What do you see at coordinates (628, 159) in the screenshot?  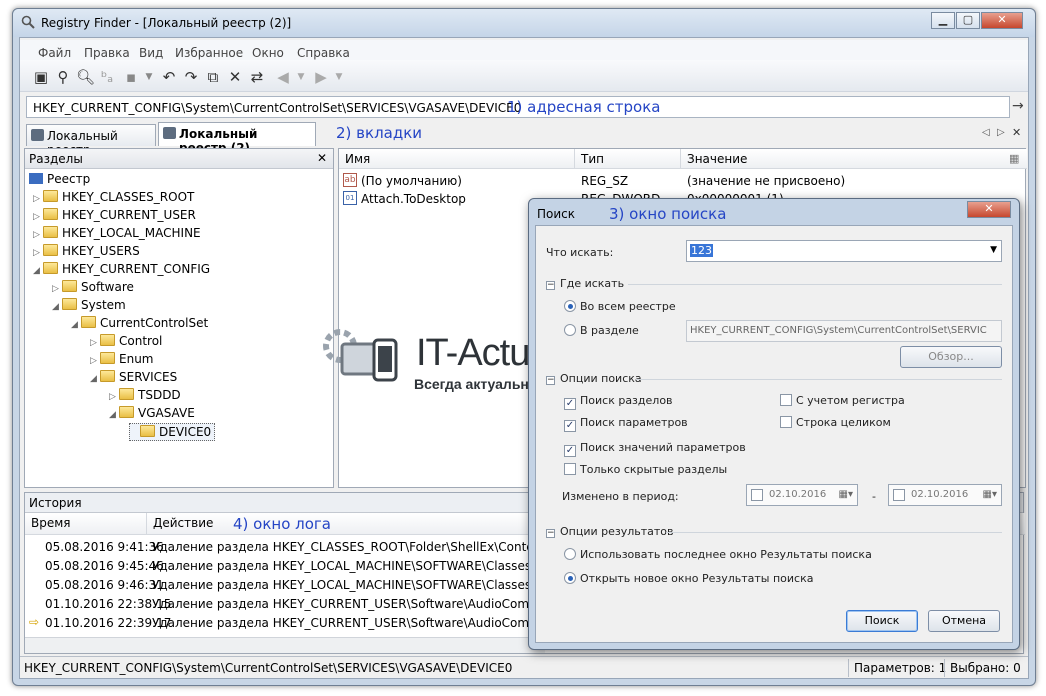 I see `col-type: Тип` at bounding box center [628, 159].